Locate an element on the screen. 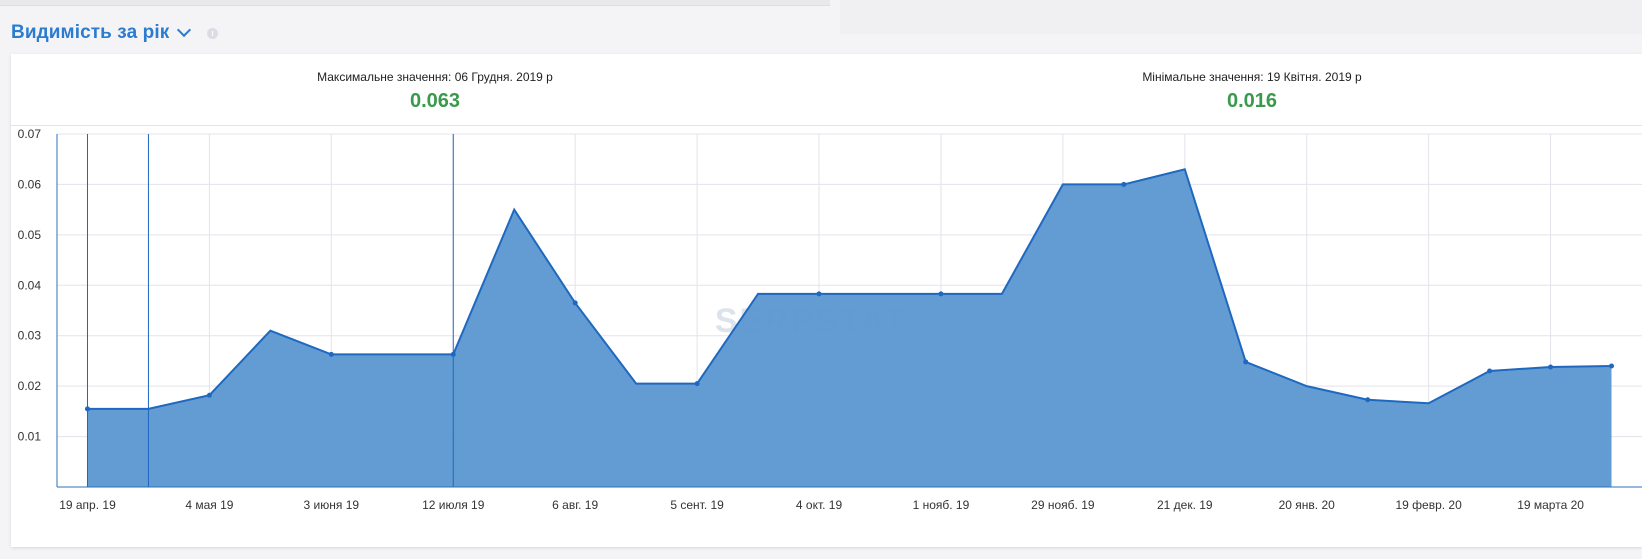 Image resolution: width=1642 pixels, height=559 pixels. x-tick-label: 6 авг. 19 is located at coordinates (575, 505).